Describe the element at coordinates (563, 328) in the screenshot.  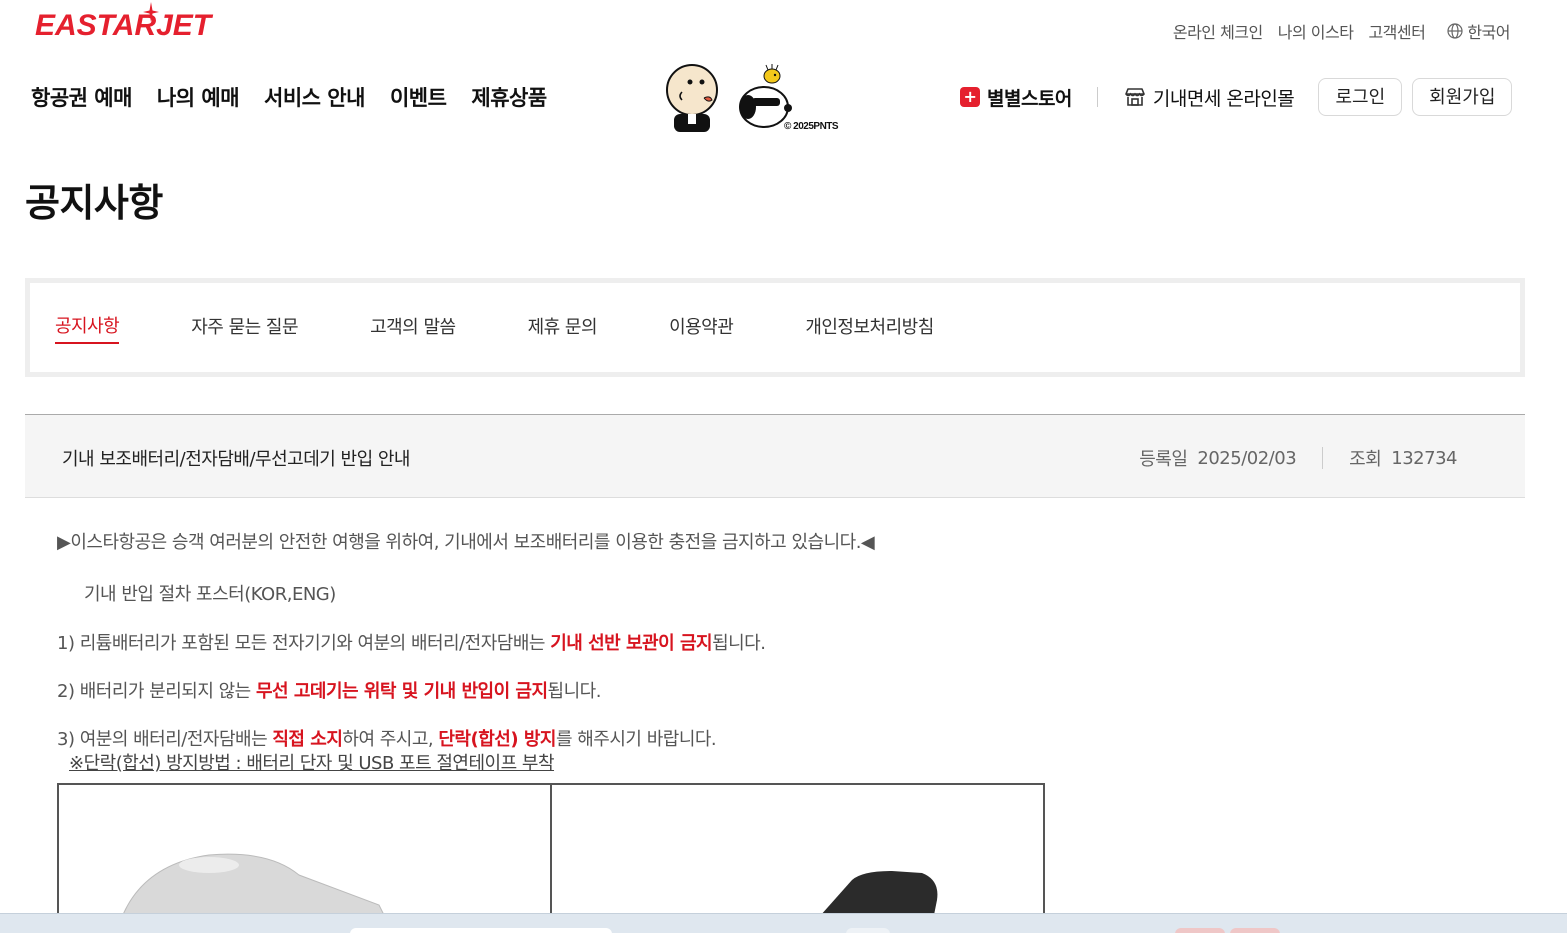
I see `tab-partnership: 제휴 문의` at that location.